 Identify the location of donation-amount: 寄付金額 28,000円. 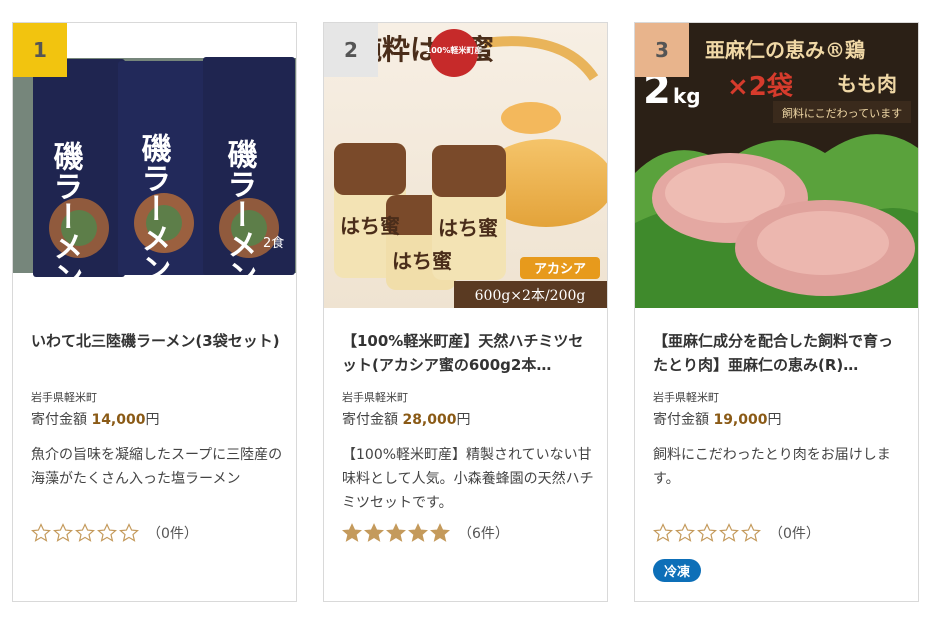
(406, 419).